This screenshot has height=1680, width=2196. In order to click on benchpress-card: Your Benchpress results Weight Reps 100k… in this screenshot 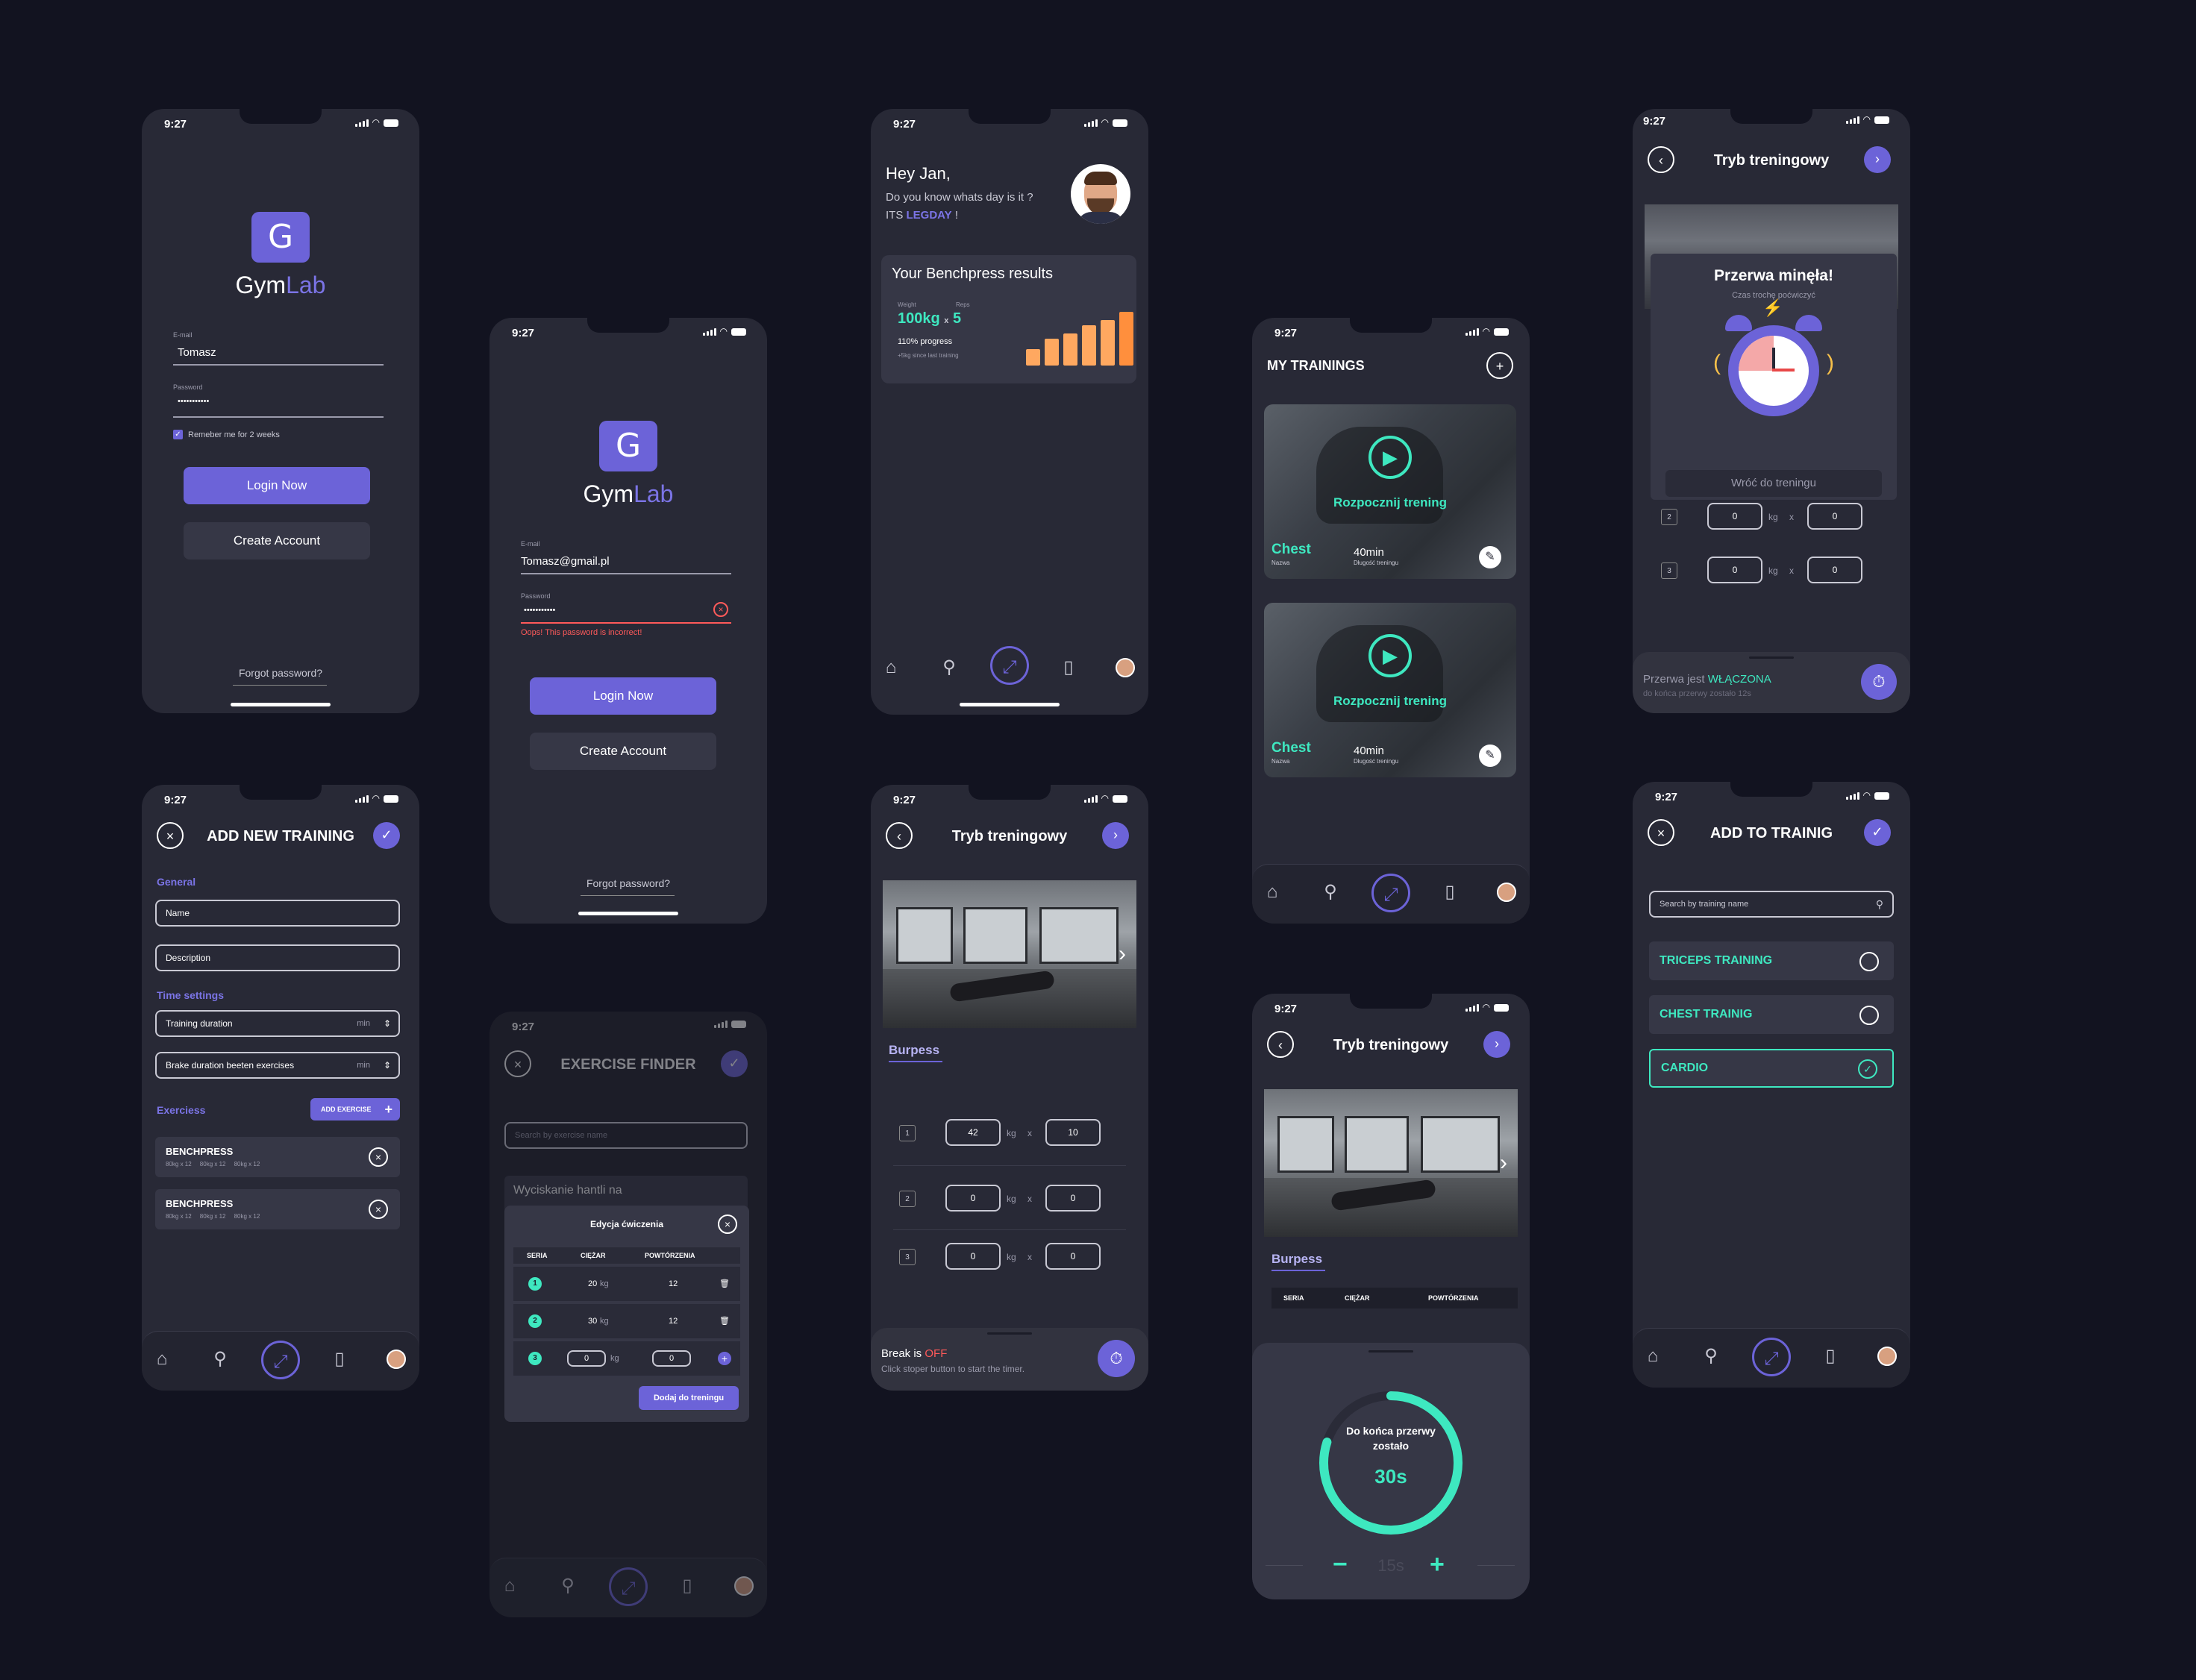, I will do `click(1008, 319)`.